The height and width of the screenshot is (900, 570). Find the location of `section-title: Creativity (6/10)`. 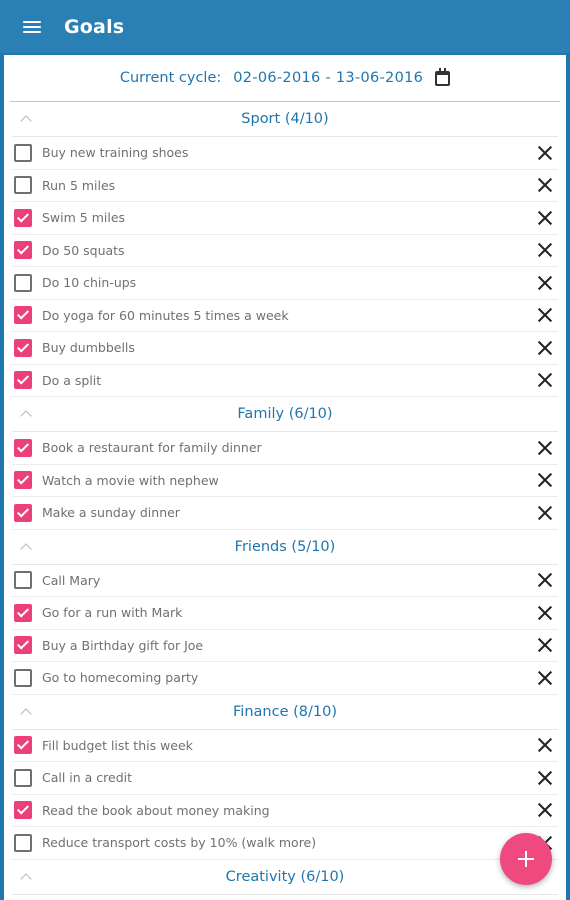

section-title: Creativity (6/10) is located at coordinates (285, 876).